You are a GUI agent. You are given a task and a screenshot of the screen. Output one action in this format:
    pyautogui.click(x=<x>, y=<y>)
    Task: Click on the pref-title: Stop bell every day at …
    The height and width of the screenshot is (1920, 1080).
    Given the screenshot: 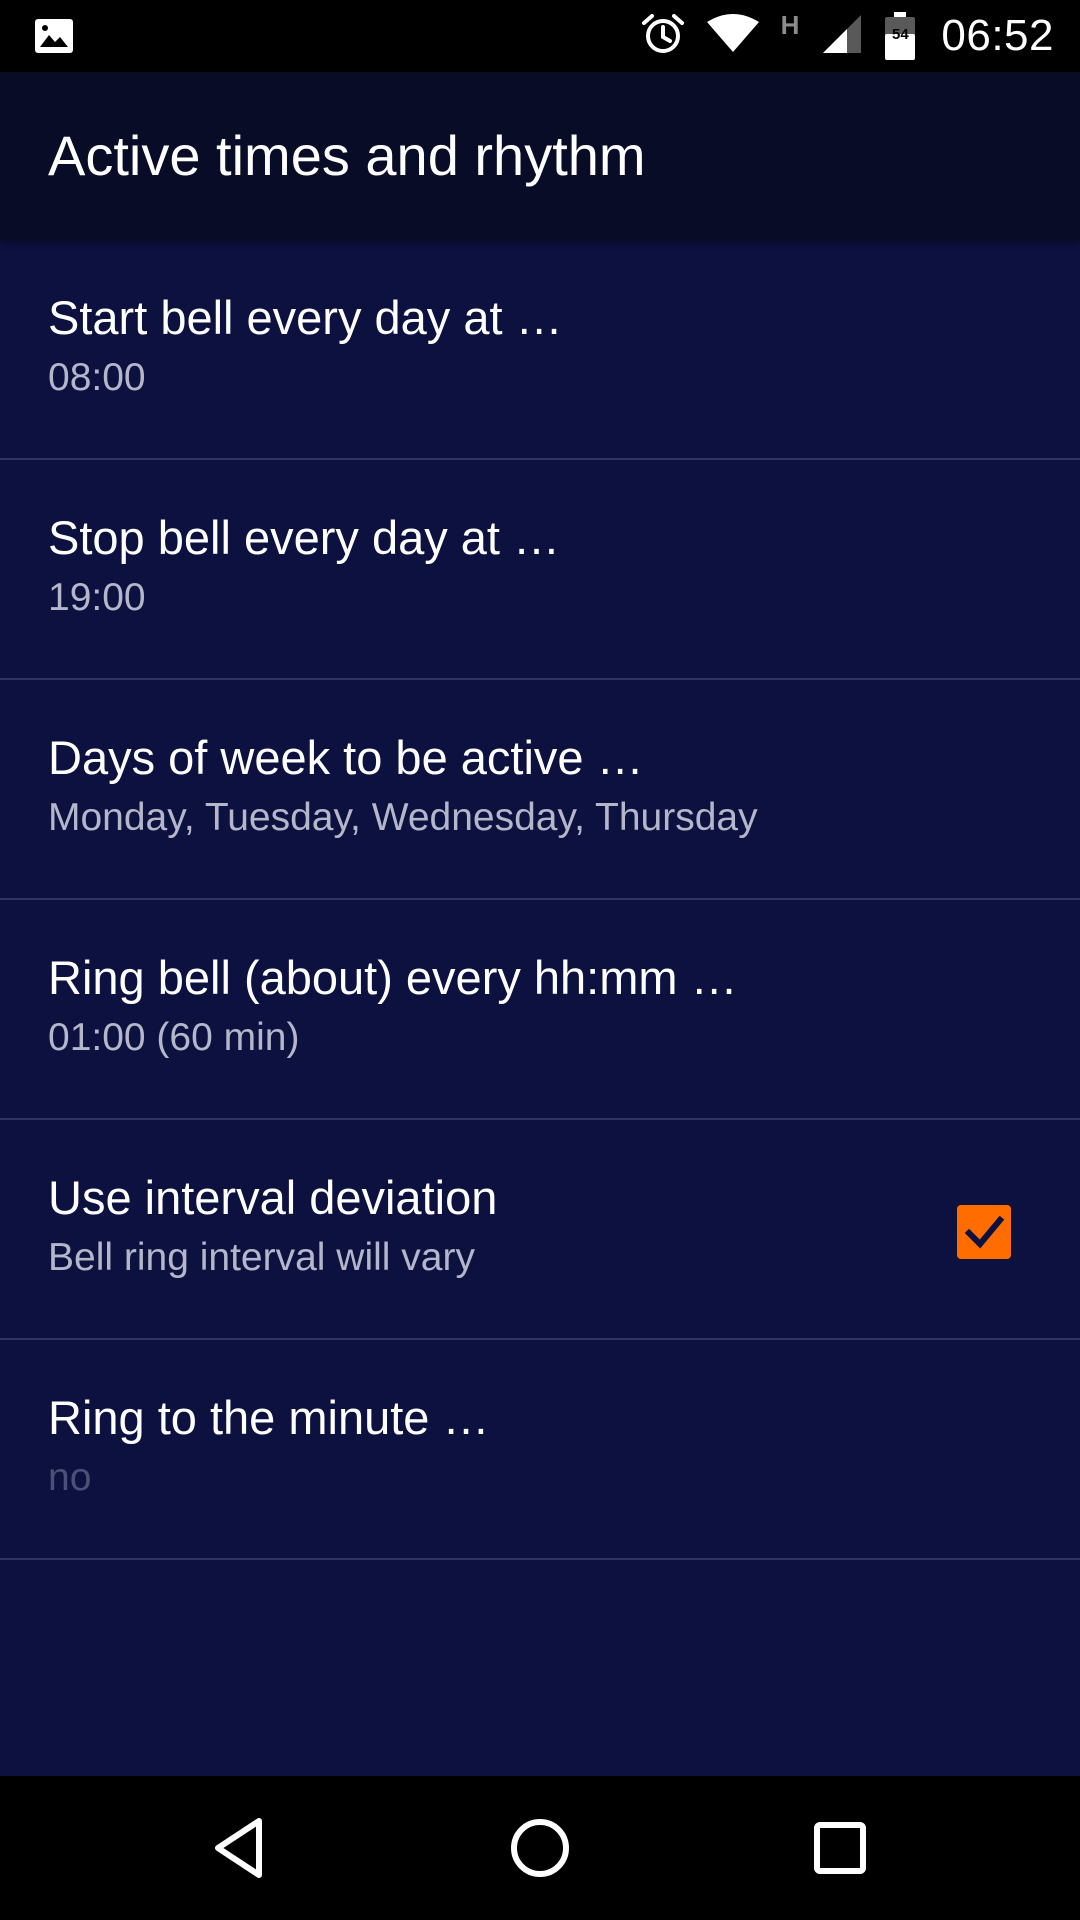 What is the action you would take?
    pyautogui.click(x=304, y=537)
    